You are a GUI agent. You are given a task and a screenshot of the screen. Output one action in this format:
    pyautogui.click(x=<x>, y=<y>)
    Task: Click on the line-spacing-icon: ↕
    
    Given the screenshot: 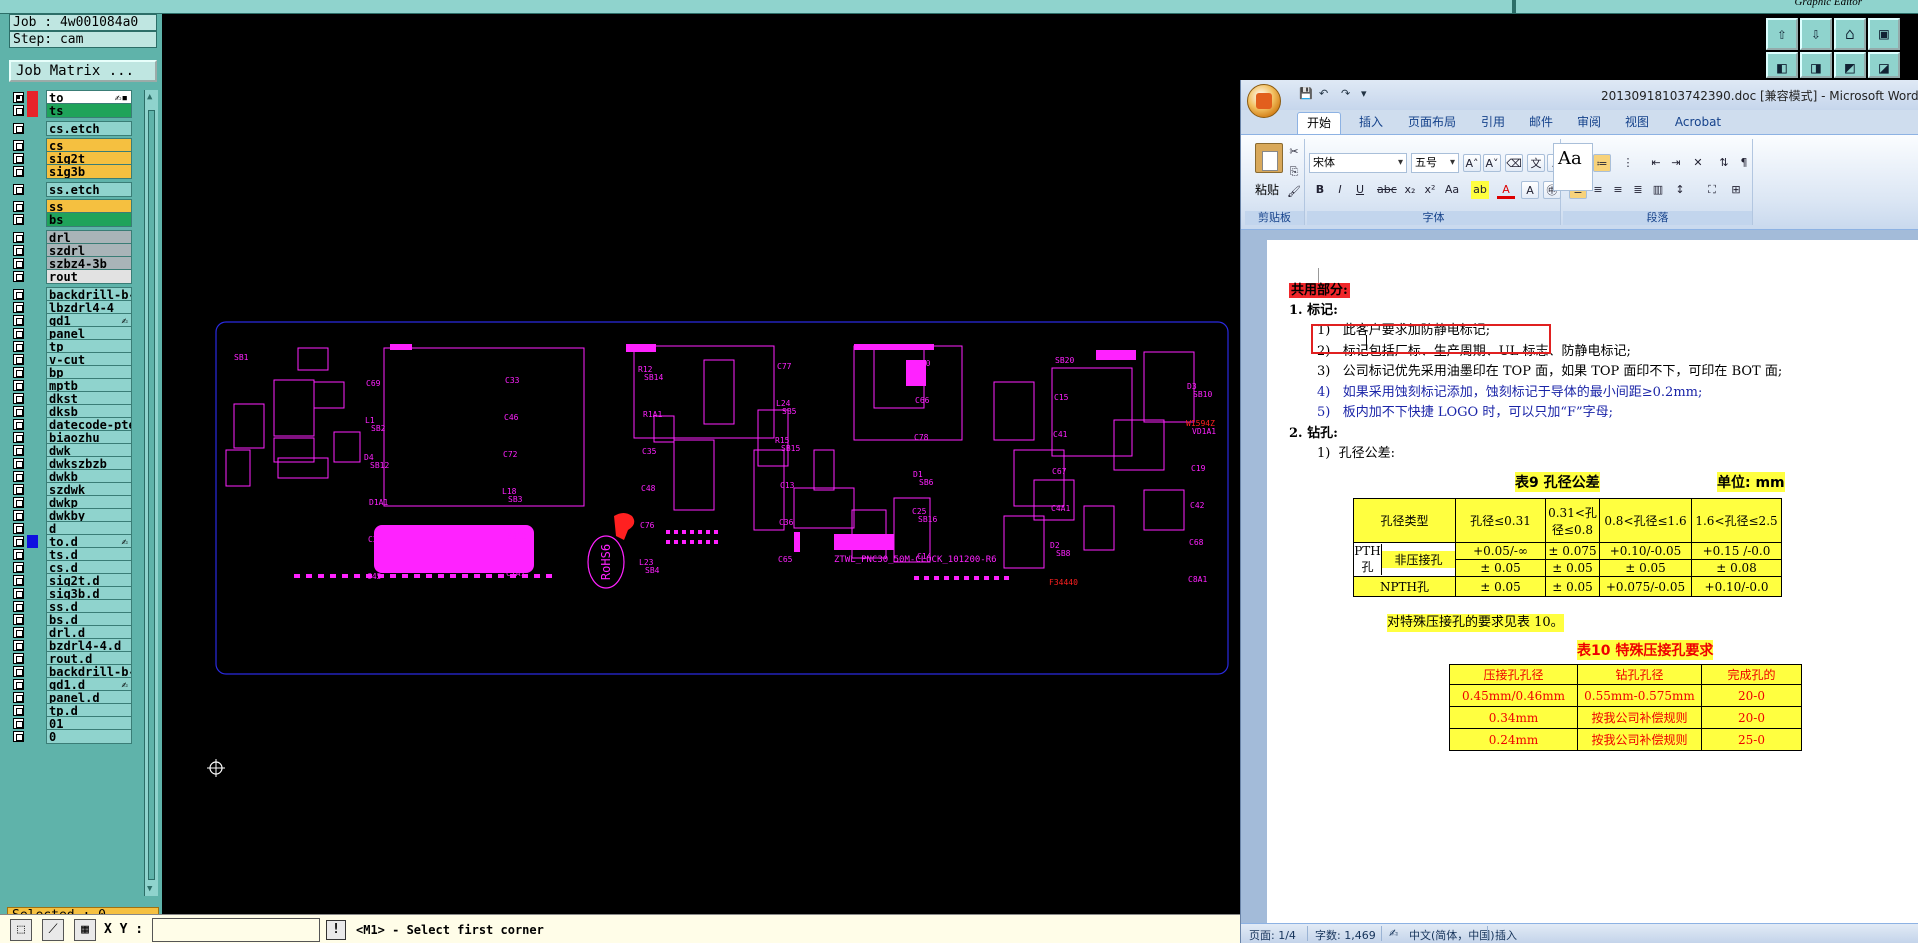 What is the action you would take?
    pyautogui.click(x=1680, y=190)
    